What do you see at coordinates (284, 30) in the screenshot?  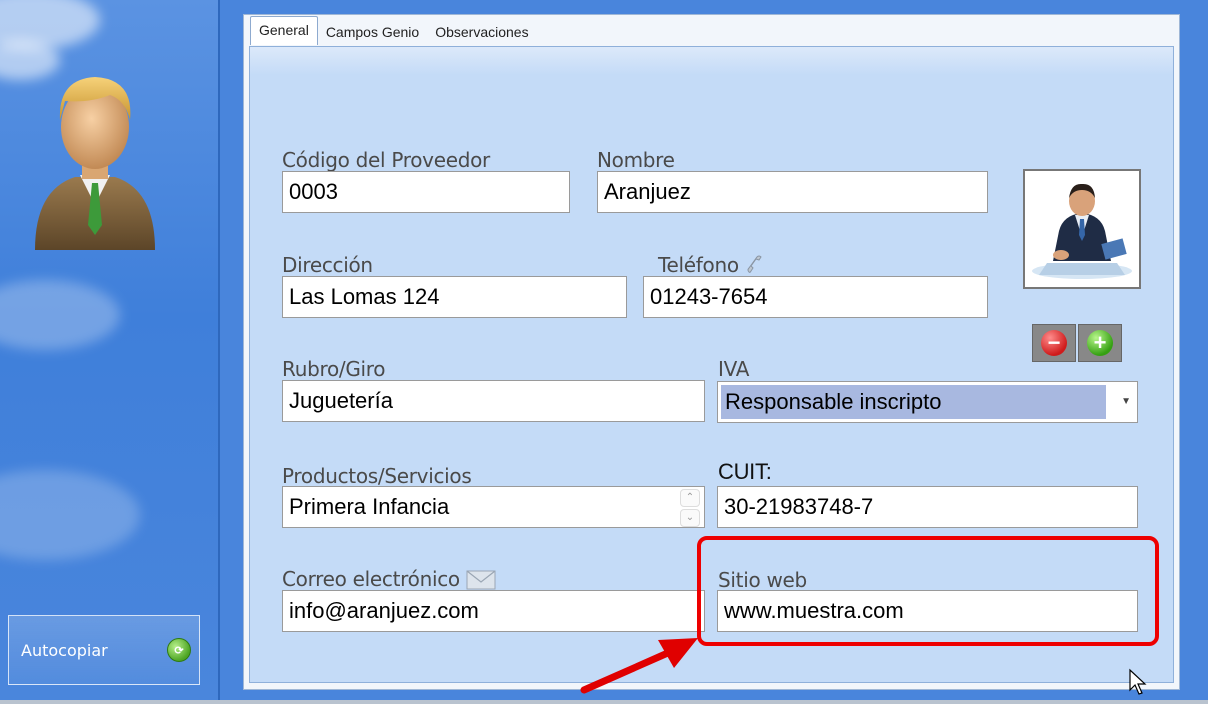 I see `tab-general: General` at bounding box center [284, 30].